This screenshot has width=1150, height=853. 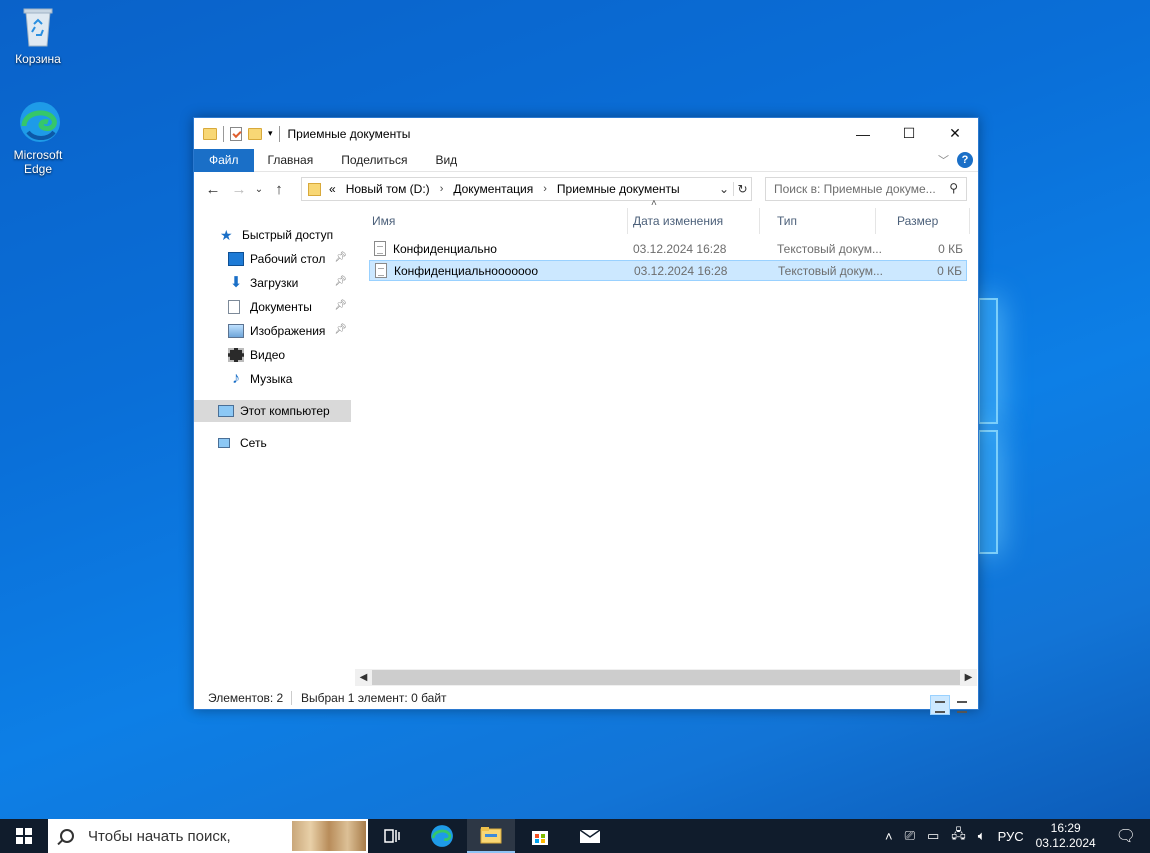 What do you see at coordinates (374, 160) in the screenshot?
I see `tab-share: Поделиться` at bounding box center [374, 160].